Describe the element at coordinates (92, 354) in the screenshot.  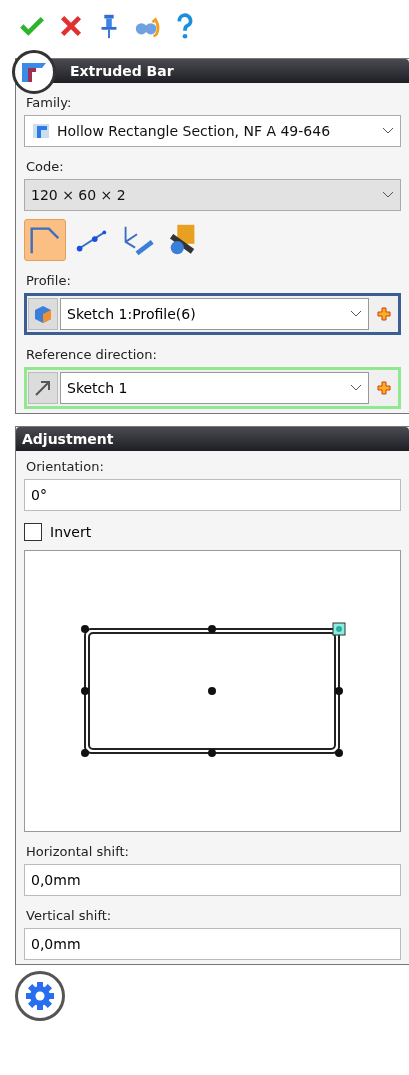
I see `field-label: Reference direction:` at that location.